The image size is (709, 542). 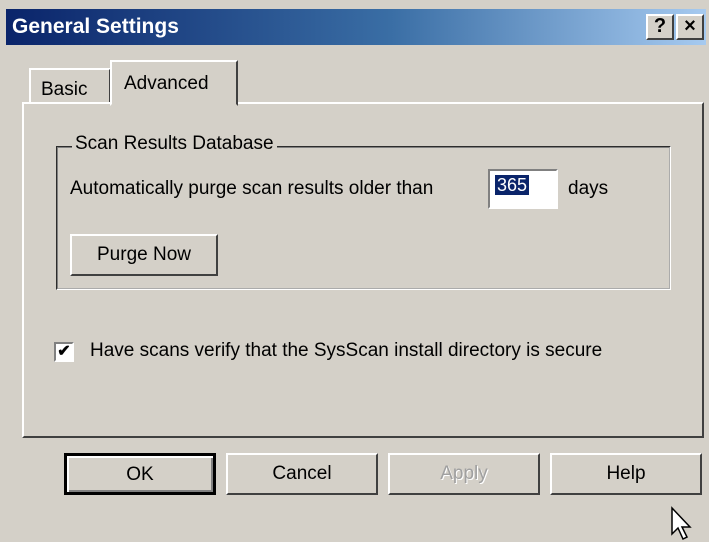 I want to click on purge-days-input: 365, so click(x=523, y=189).